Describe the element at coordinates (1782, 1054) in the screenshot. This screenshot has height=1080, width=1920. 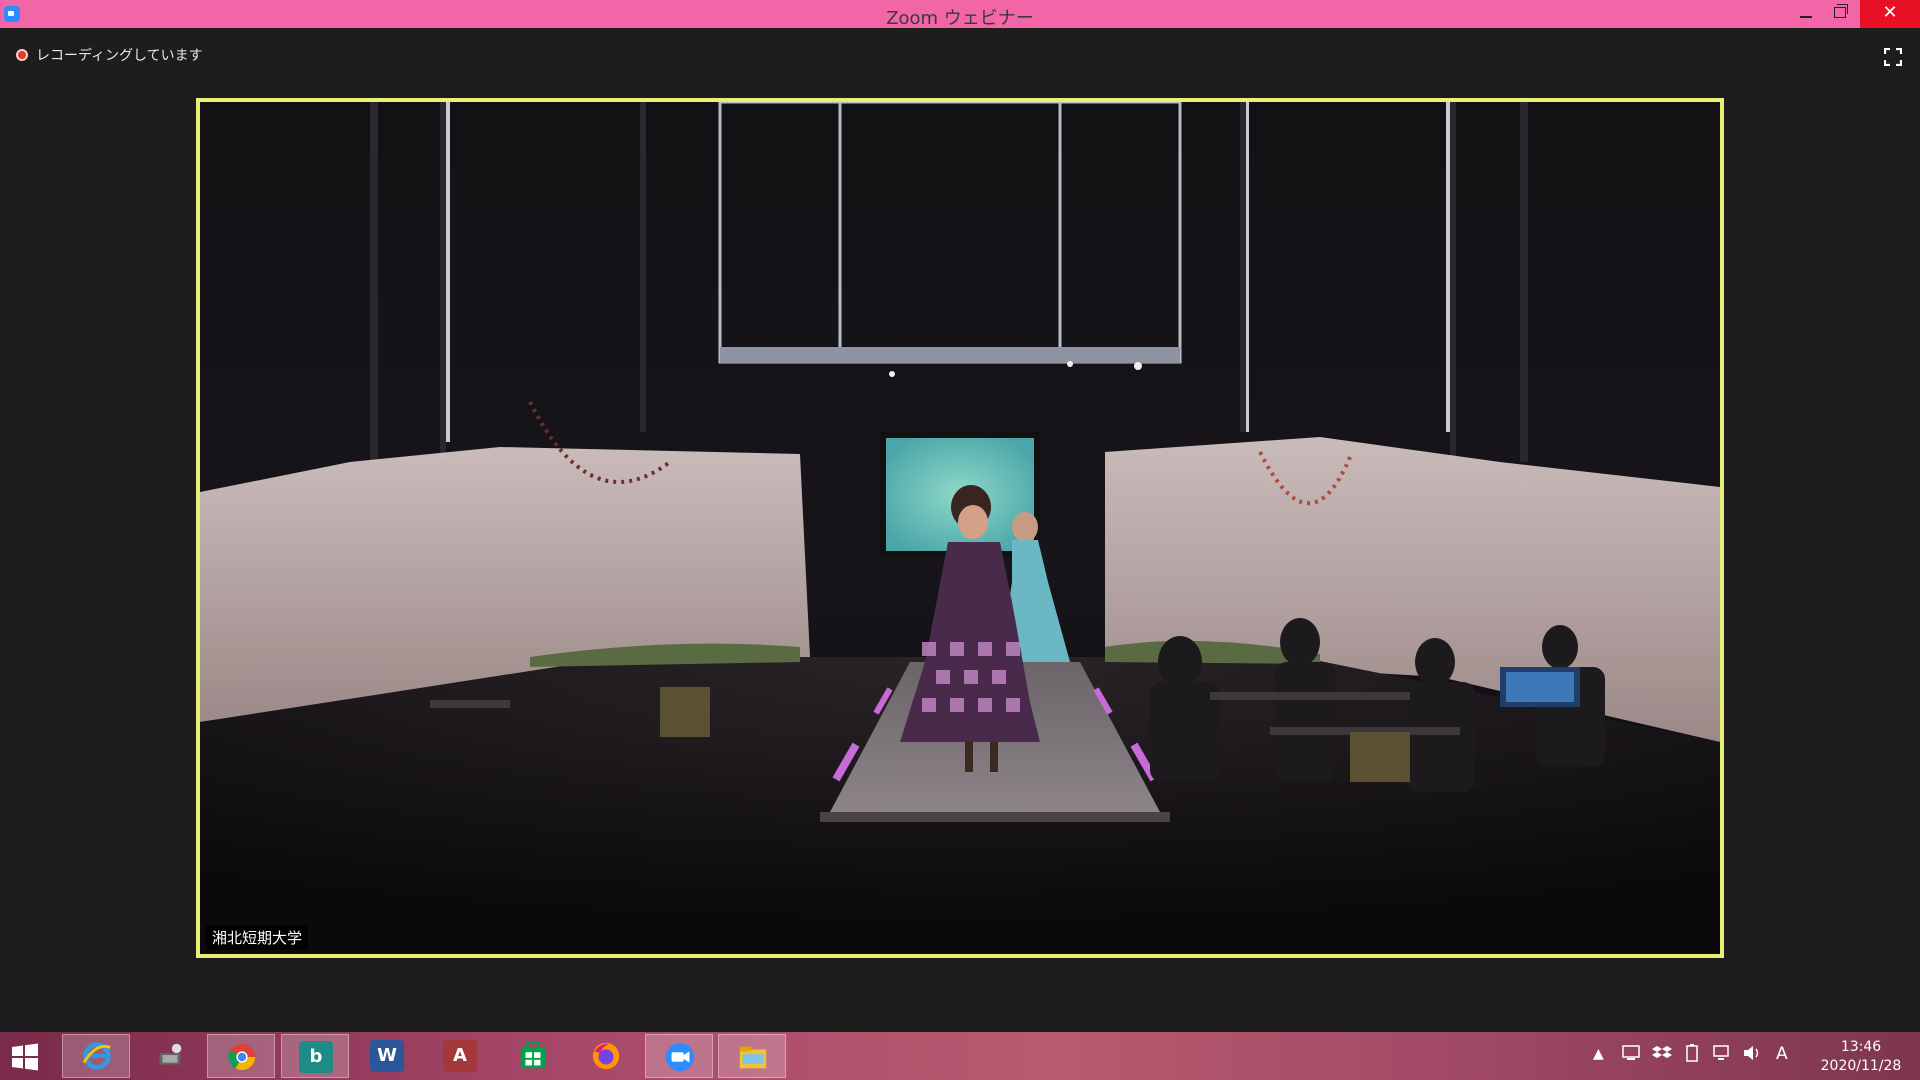
I see `ime-indicator: A` at that location.